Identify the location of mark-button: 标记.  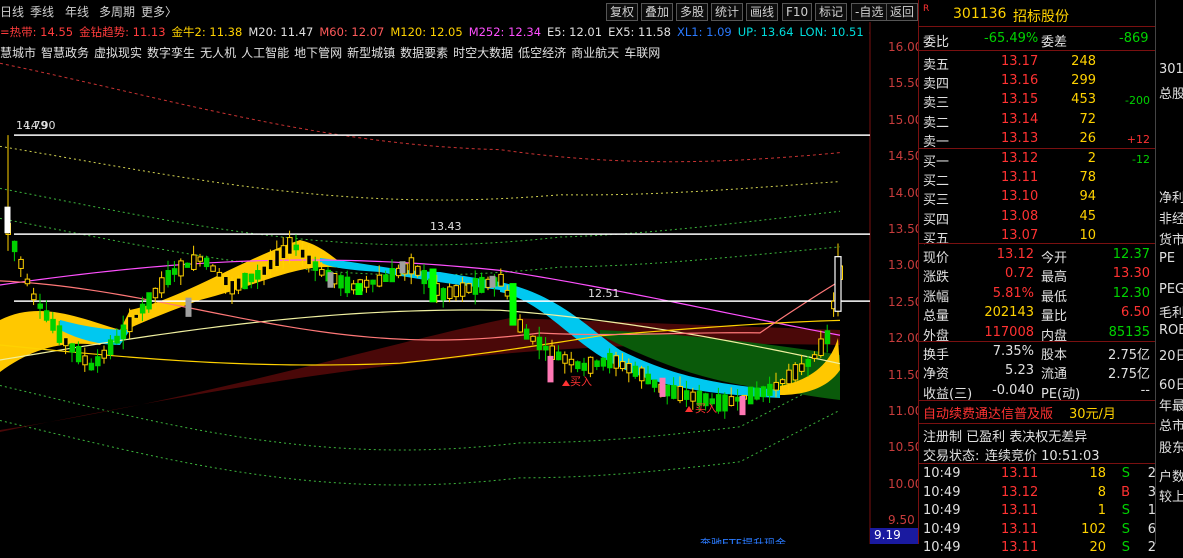
(831, 12).